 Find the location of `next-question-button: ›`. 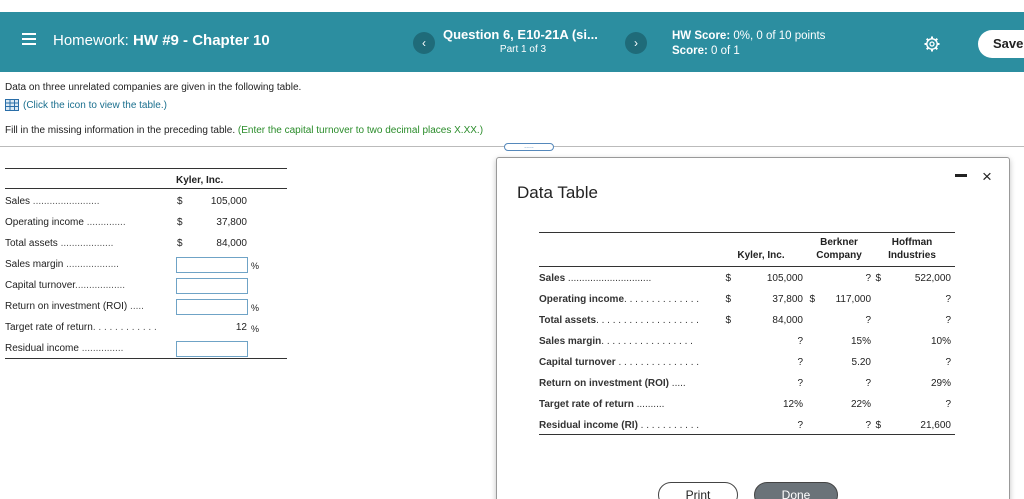

next-question-button: › is located at coordinates (636, 43).